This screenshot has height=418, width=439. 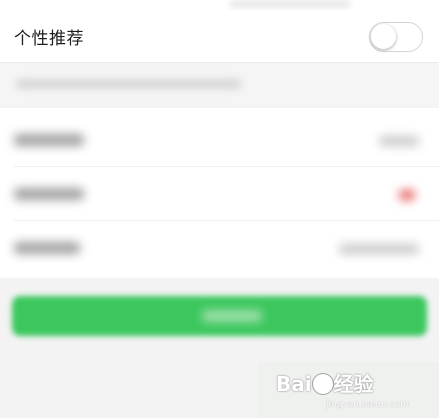 I want to click on paw-icon, so click(x=322, y=384).